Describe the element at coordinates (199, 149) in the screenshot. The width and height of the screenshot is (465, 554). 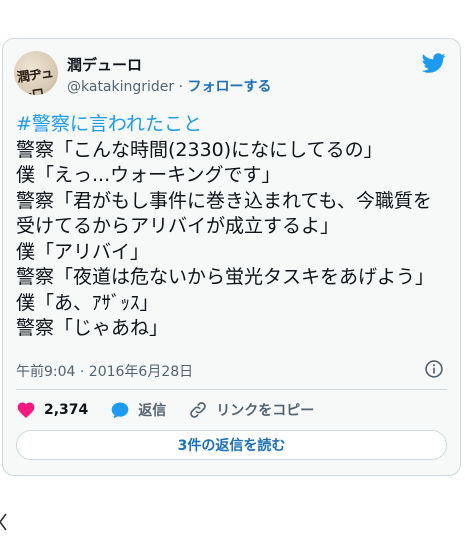
I see `tweet-line: 警察「こんな時間(2330)になにしてるの」` at that location.